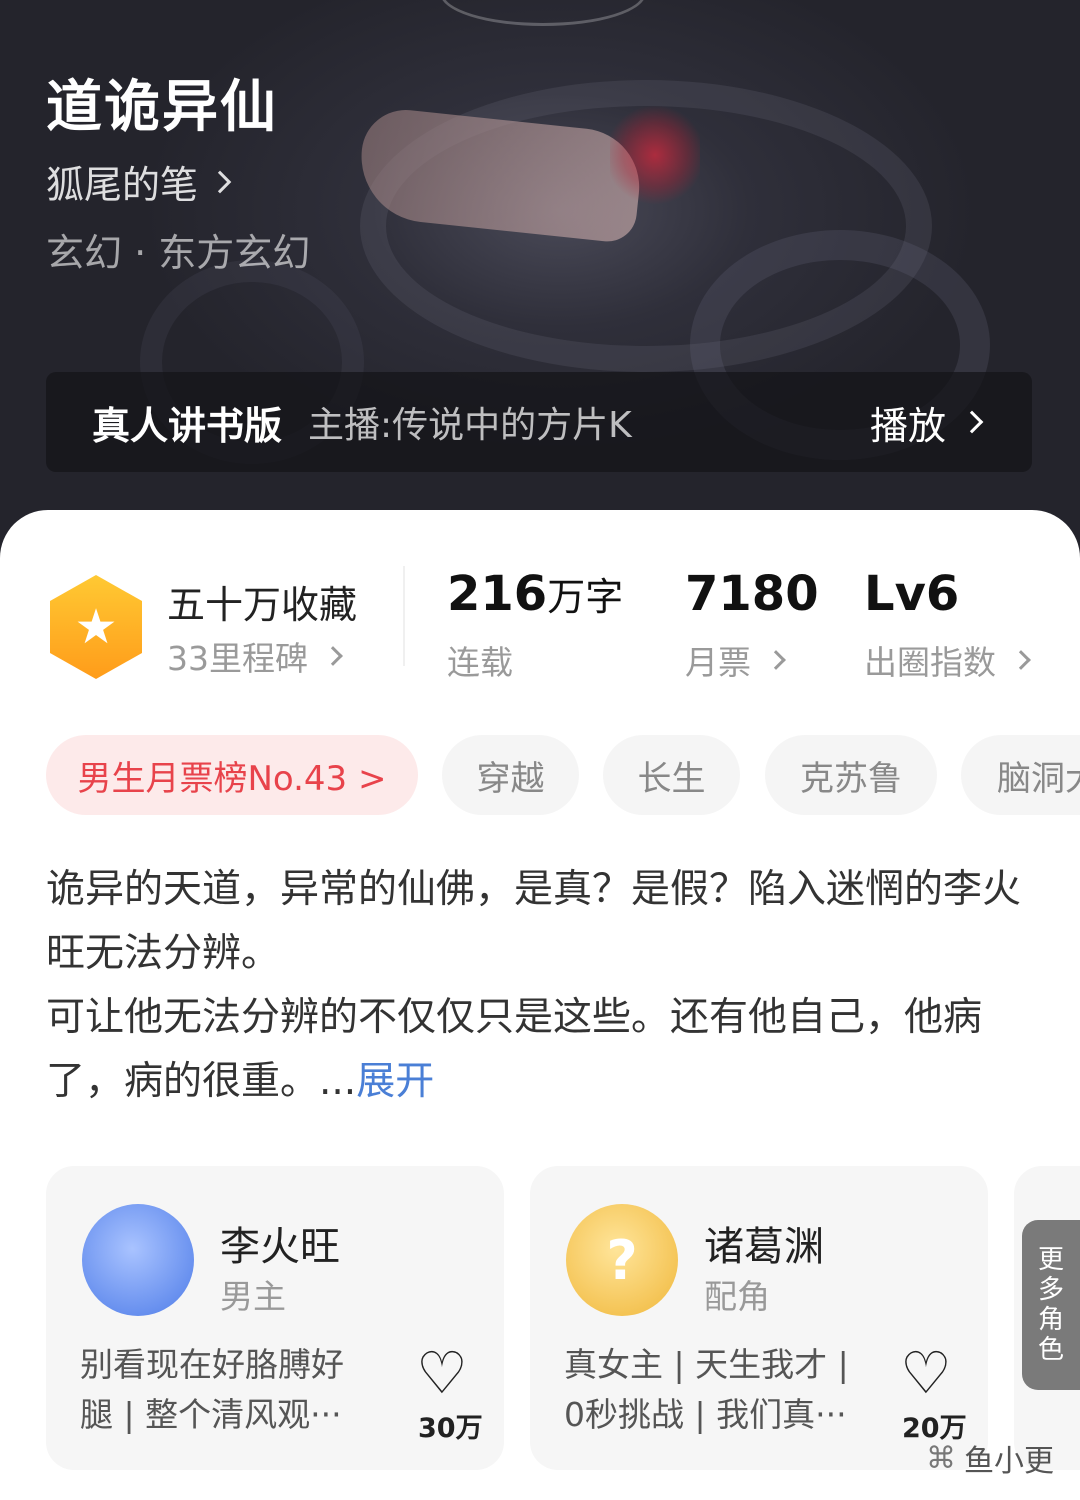 Image resolution: width=1080 pixels, height=1500 pixels. I want to click on tag-list: 男生月票榜No.43 > 穿越 长生 克苏鲁 脑洞大, so click(540, 775).